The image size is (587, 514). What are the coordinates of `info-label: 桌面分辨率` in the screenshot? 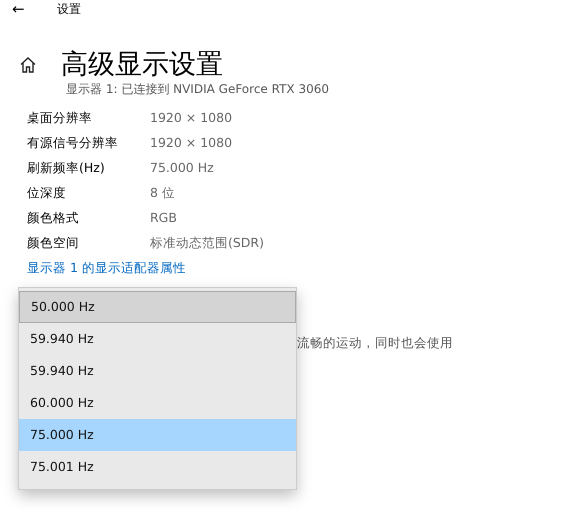 It's located at (60, 118).